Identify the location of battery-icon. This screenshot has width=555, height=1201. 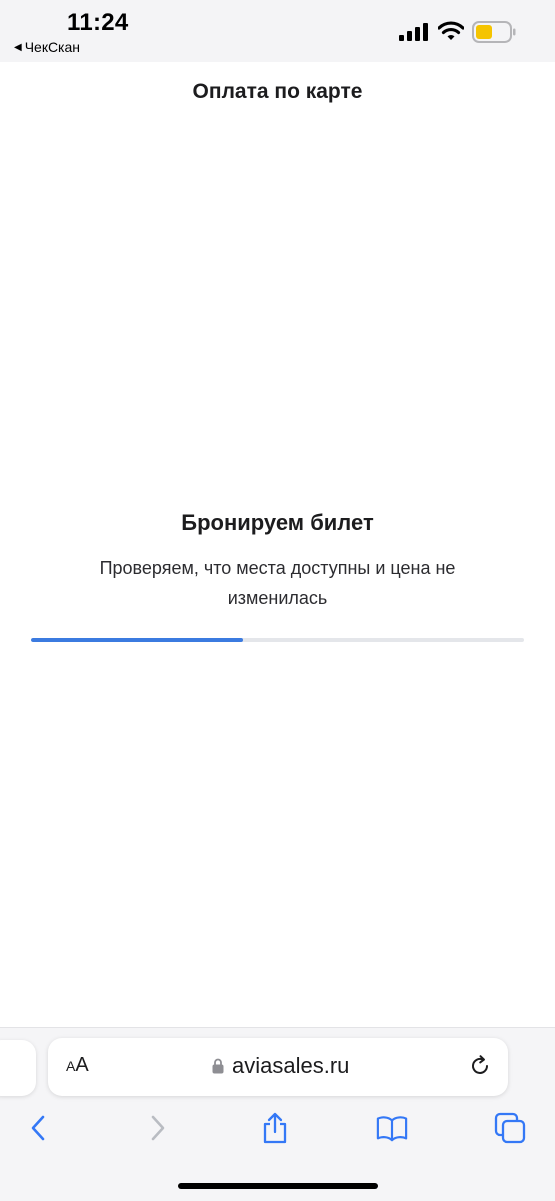
(494, 32).